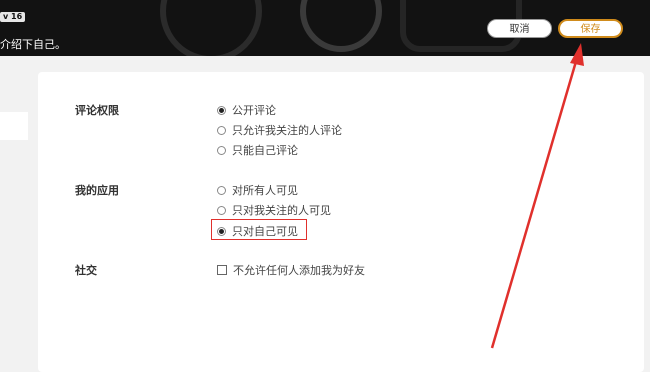 The width and height of the screenshot is (650, 372). I want to click on option-label: 只允许我关注的人评论, so click(287, 130).